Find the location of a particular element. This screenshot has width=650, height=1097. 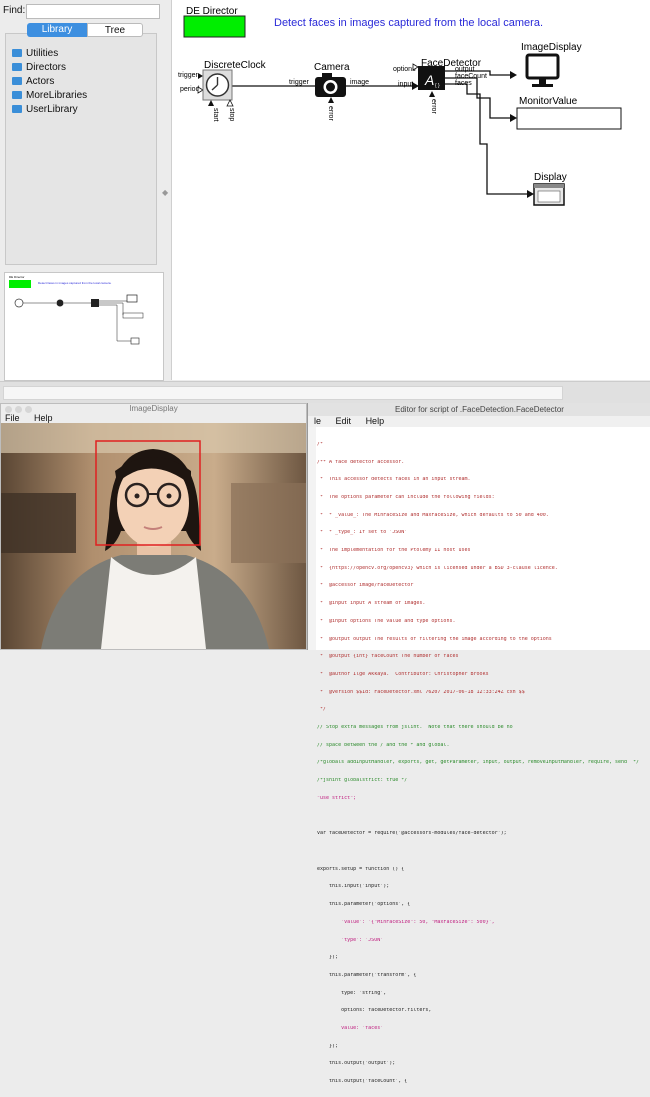

svg-text: A is located at coordinates (429, 80).